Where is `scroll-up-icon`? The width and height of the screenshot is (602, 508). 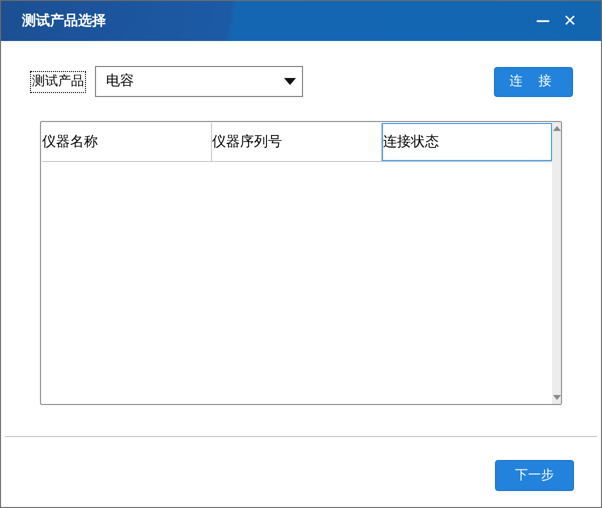
scroll-up-icon is located at coordinates (556, 128).